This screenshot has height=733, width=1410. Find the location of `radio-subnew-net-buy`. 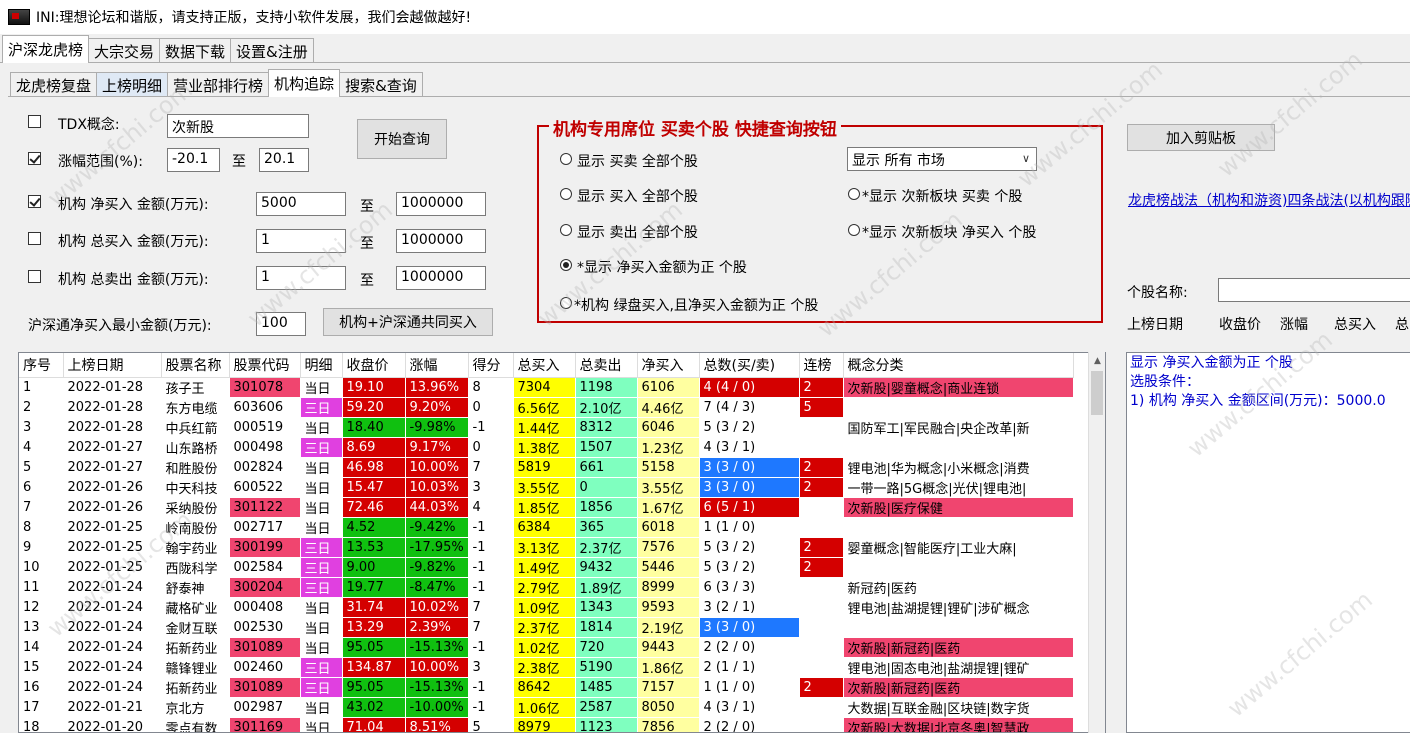

radio-subnew-net-buy is located at coordinates (854, 230).